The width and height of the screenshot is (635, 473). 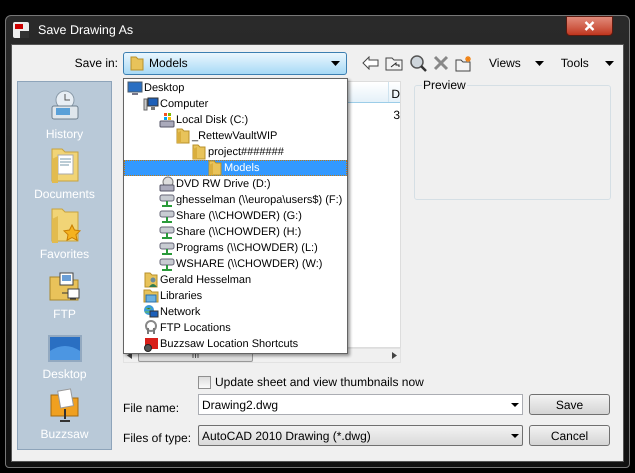 I want to click on tree-item: Programs (\\CHOWDER) (L:), so click(x=235, y=248).